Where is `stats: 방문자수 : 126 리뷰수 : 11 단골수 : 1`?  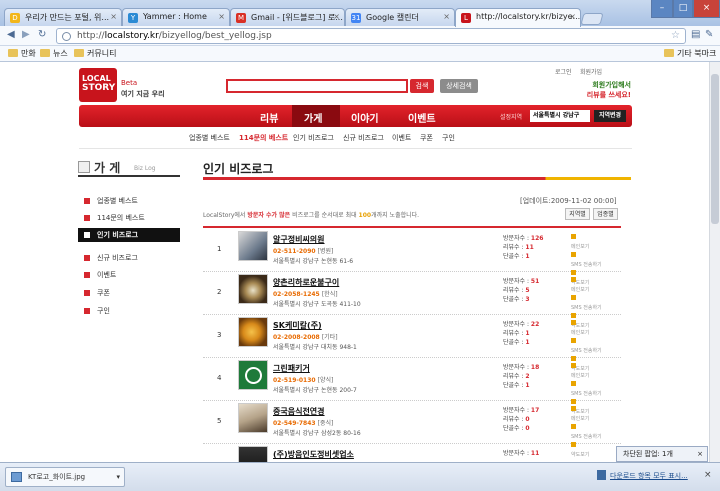 stats: 방문자수 : 126 리뷰수 : 11 단골수 : 1 is located at coordinates (523, 247).